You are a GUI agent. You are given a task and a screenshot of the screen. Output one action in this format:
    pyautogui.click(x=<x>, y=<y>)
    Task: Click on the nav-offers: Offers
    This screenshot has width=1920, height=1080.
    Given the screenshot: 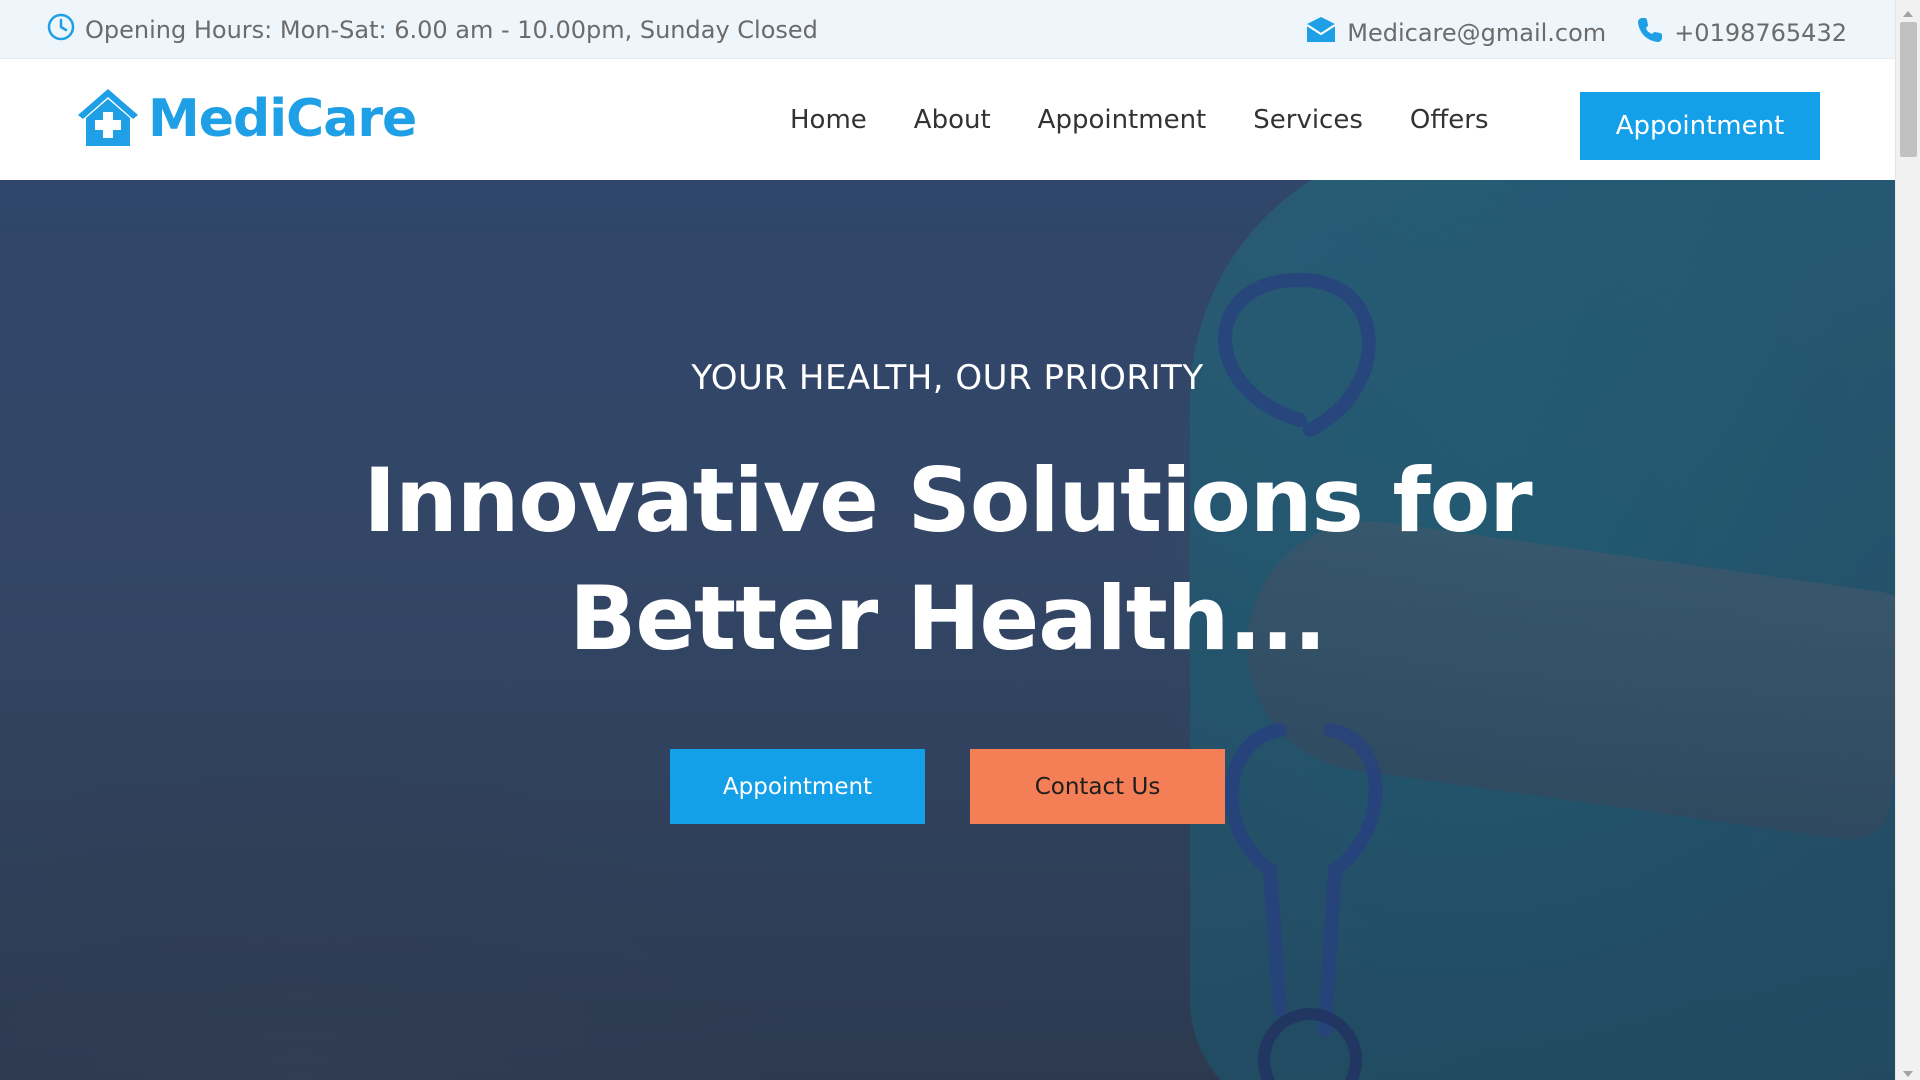 What is the action you would take?
    pyautogui.click(x=1449, y=120)
    